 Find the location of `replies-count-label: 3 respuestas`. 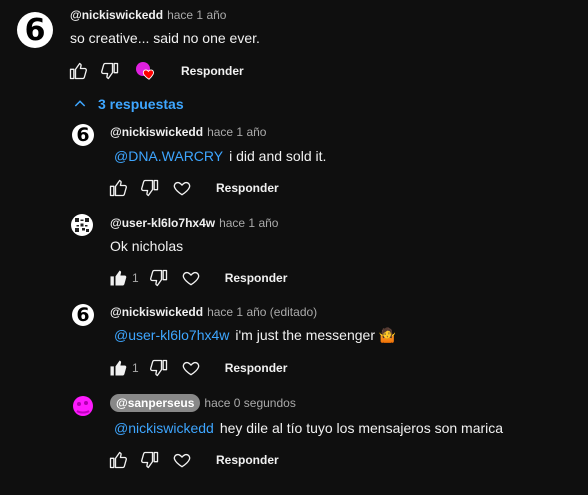

replies-count-label: 3 respuestas is located at coordinates (141, 104).